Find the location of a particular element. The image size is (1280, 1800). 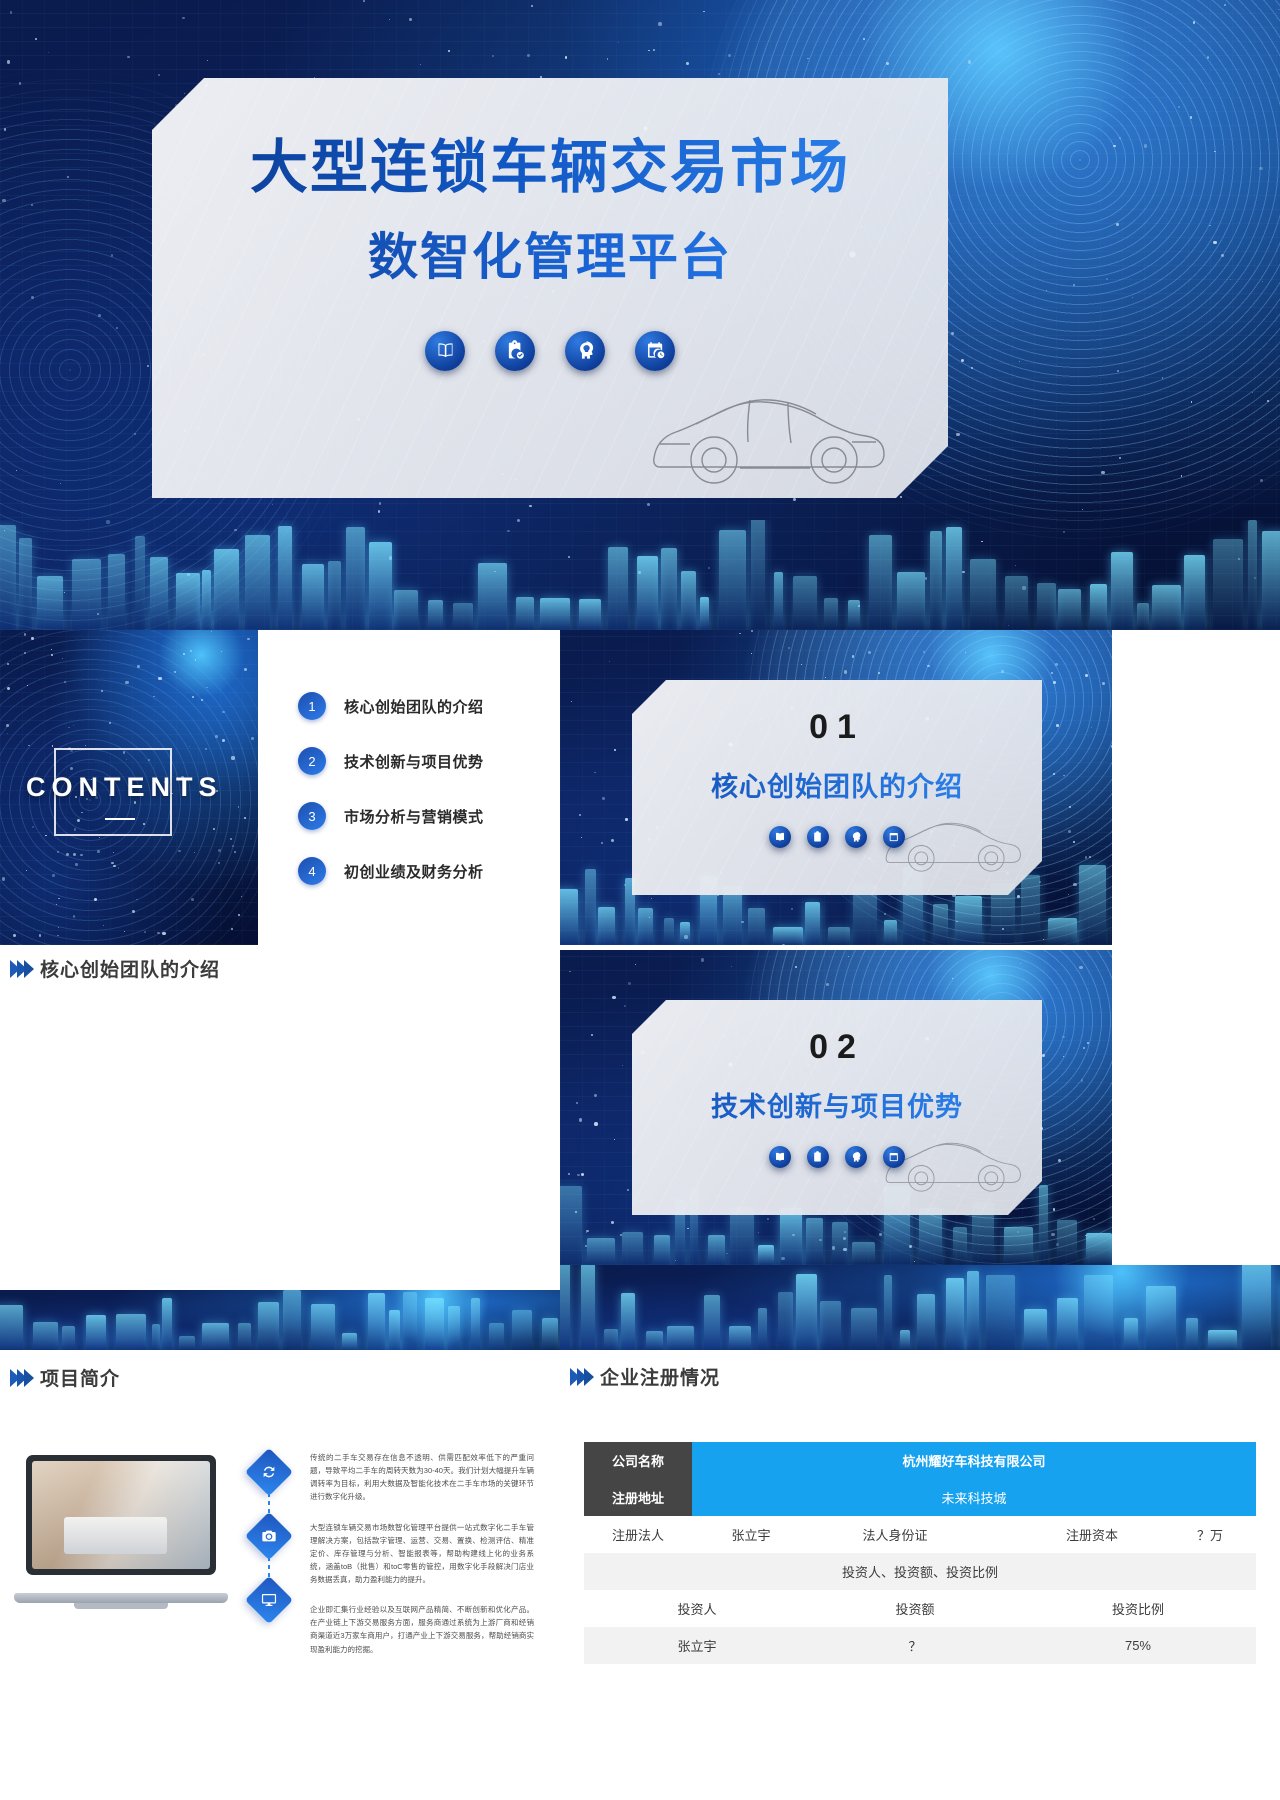

table-row: 公司名称 杭州耀好车科技有限公司 is located at coordinates (920, 1460).